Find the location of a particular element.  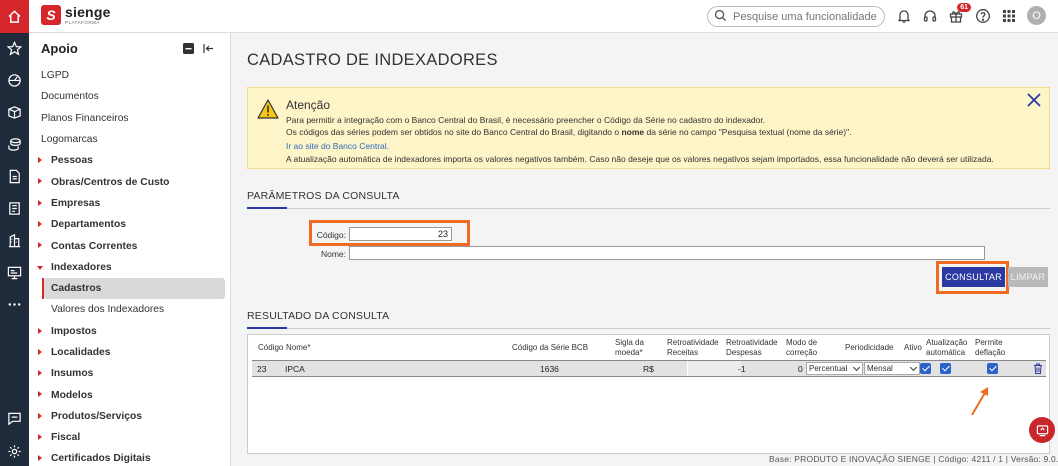

sidebar-item-cadastros: Cadastros is located at coordinates (133, 288).